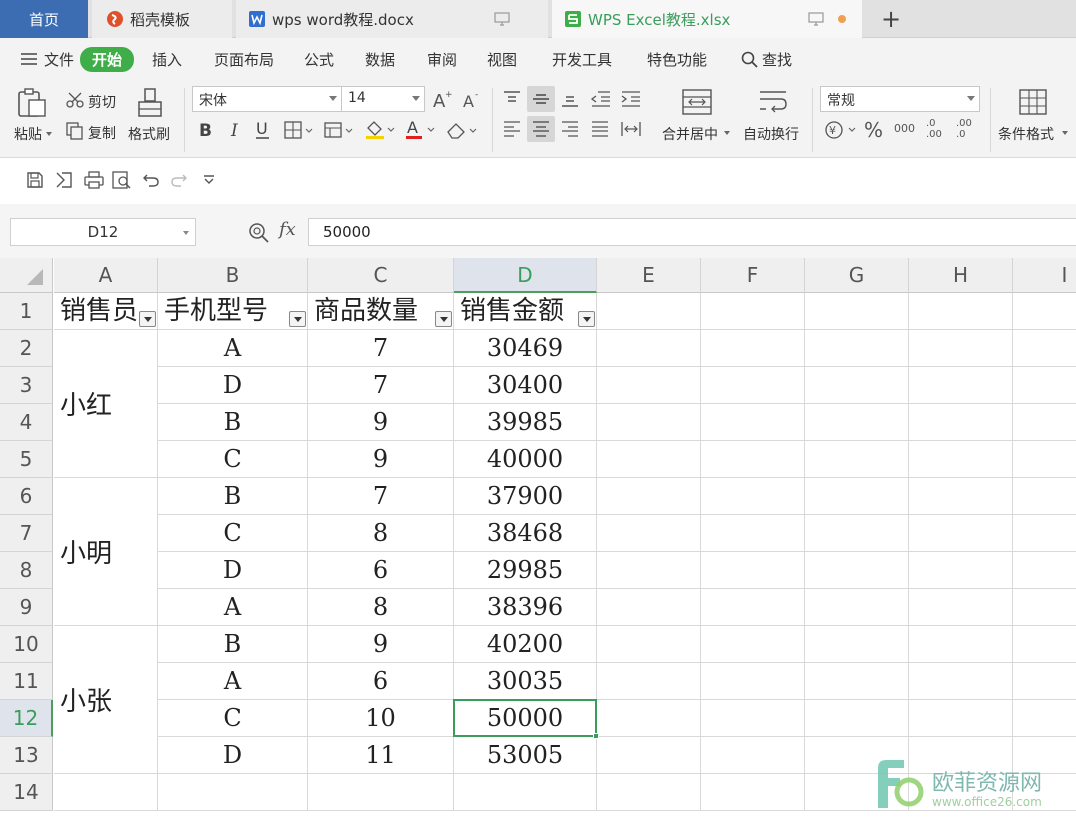  Describe the element at coordinates (64, 180) in the screenshot. I see `export-pdf-icon` at that location.